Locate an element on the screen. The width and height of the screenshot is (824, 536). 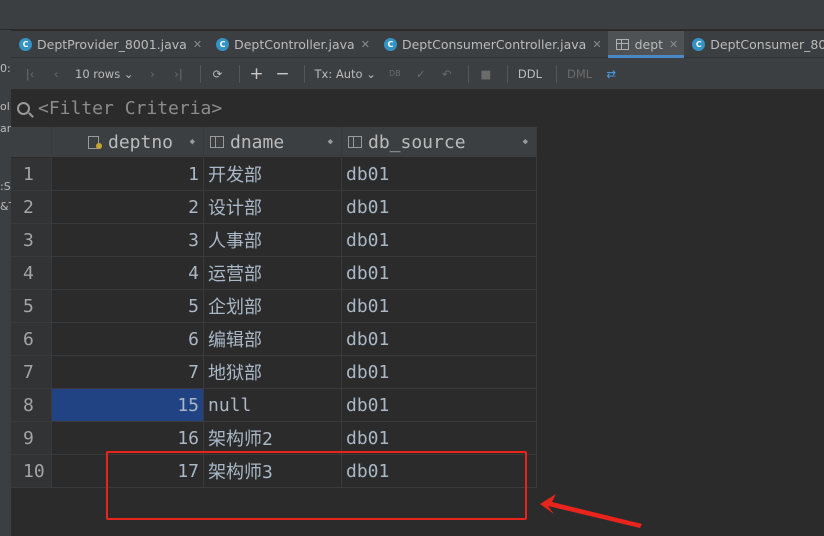
tab-label: DeptProvider_8001.java is located at coordinates (112, 44).